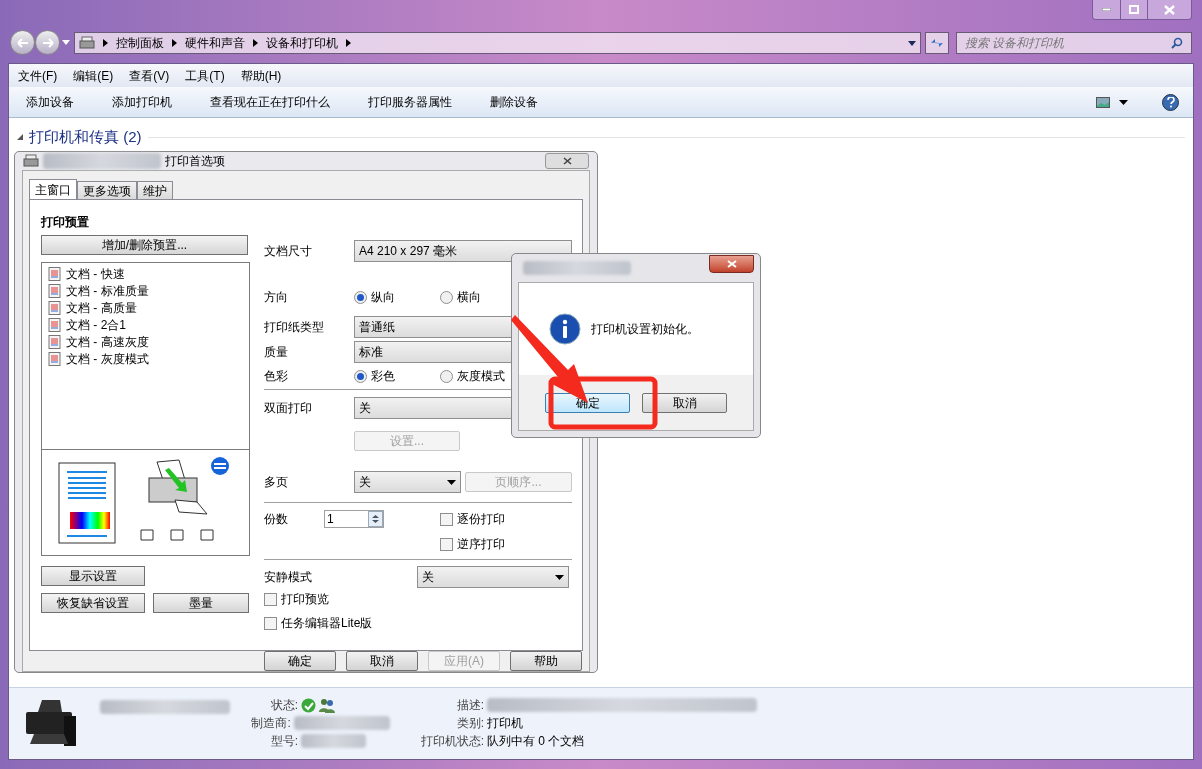 Image resolution: width=1202 pixels, height=769 pixels. What do you see at coordinates (375, 519) in the screenshot?
I see `spinner-arrows-icon` at bounding box center [375, 519].